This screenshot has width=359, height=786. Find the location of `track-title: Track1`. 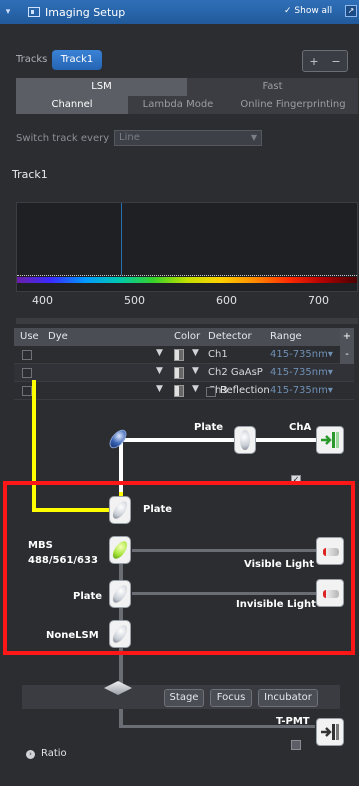

track-title: Track1 is located at coordinates (30, 174).